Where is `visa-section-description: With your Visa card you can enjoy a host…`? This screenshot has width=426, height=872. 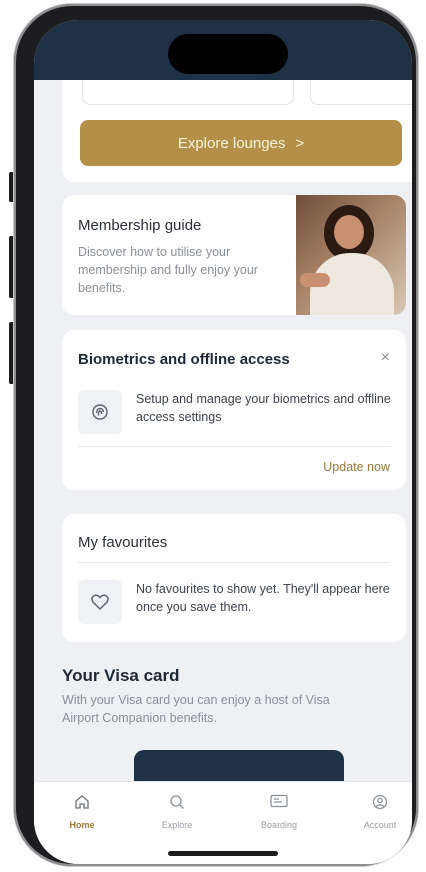 visa-section-description: With your Visa card you can enjoy a host… is located at coordinates (196, 709).